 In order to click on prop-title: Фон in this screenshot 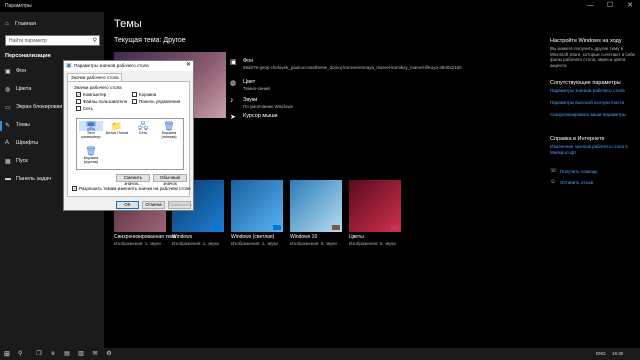, I will do `click(248, 61)`.